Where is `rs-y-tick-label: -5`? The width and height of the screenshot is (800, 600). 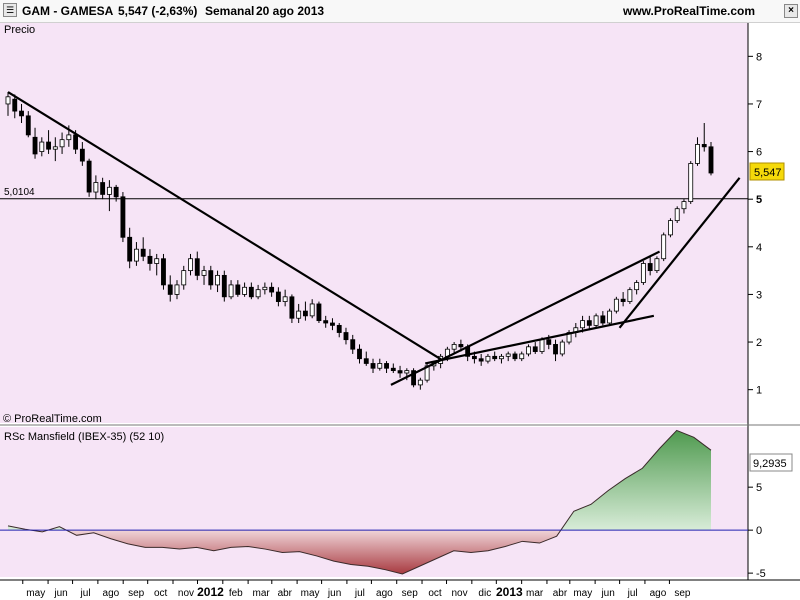
rs-y-tick-label: -5 is located at coordinates (761, 574).